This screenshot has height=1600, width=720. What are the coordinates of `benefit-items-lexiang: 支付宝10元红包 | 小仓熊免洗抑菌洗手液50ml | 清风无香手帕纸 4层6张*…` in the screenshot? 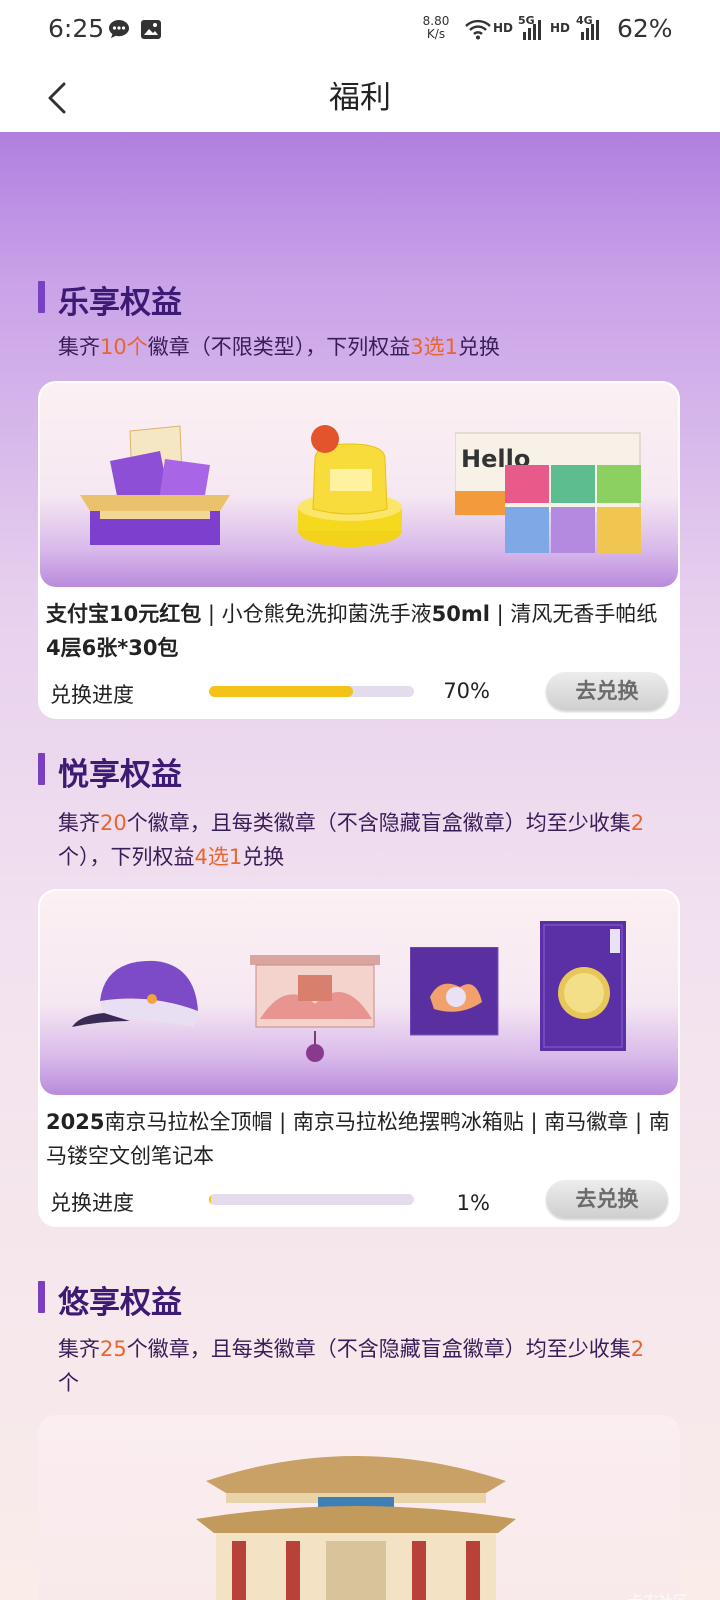 It's located at (352, 631).